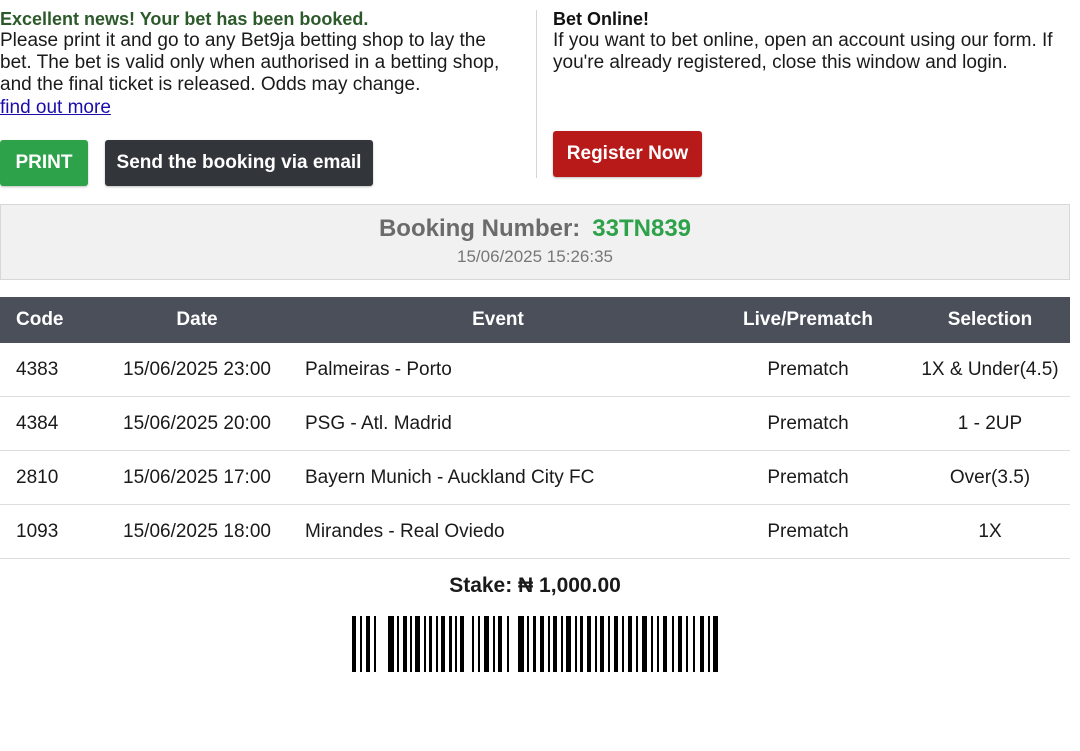  I want to click on cell-selection: 1 - 2UP, so click(990, 423).